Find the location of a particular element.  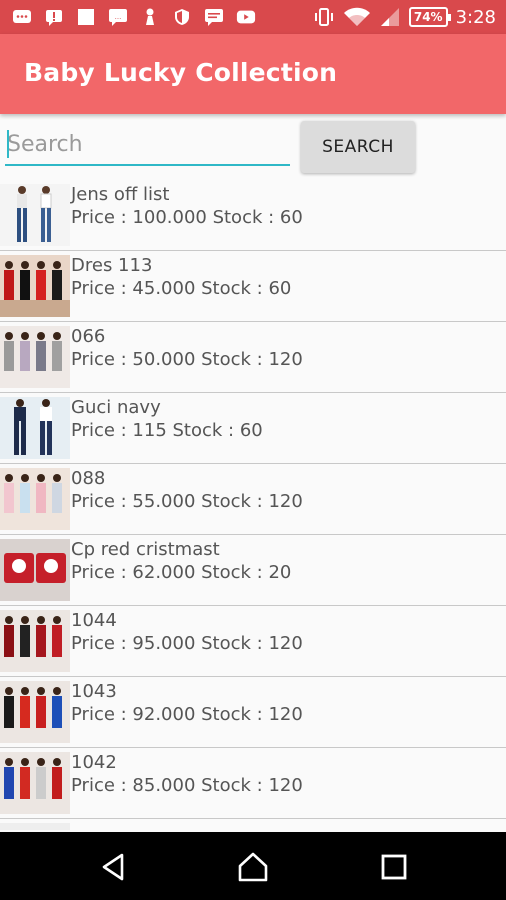

product-name: Dres 113 is located at coordinates (112, 265).